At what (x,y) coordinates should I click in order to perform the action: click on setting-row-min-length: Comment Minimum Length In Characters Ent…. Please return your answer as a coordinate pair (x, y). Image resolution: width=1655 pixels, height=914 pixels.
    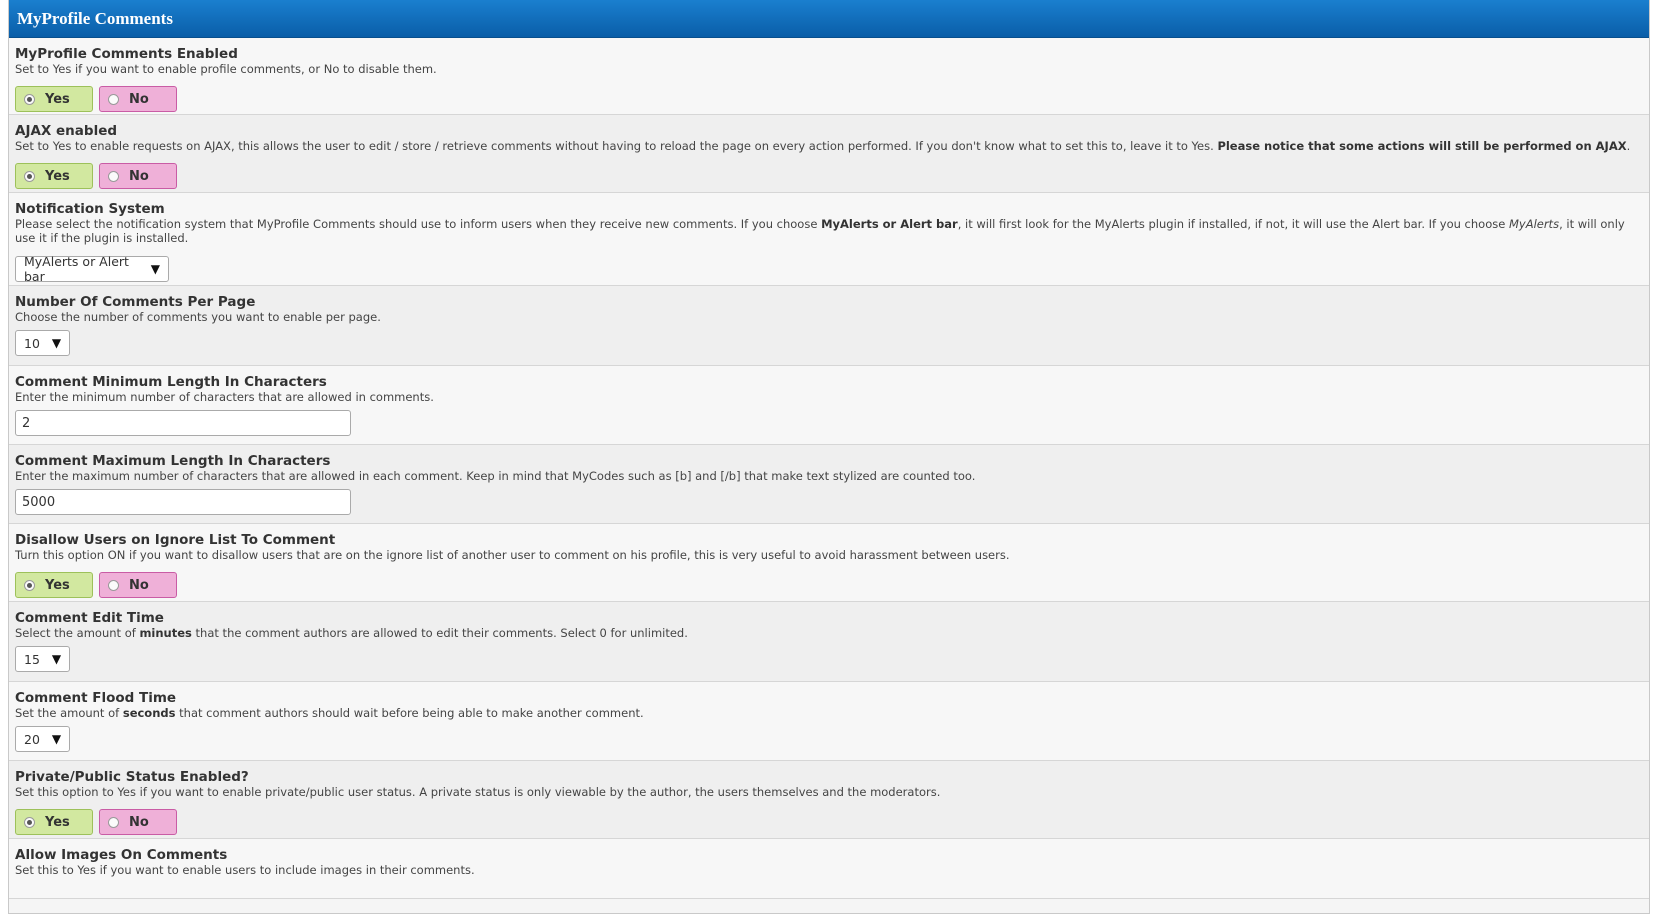
    Looking at the image, I should click on (829, 405).